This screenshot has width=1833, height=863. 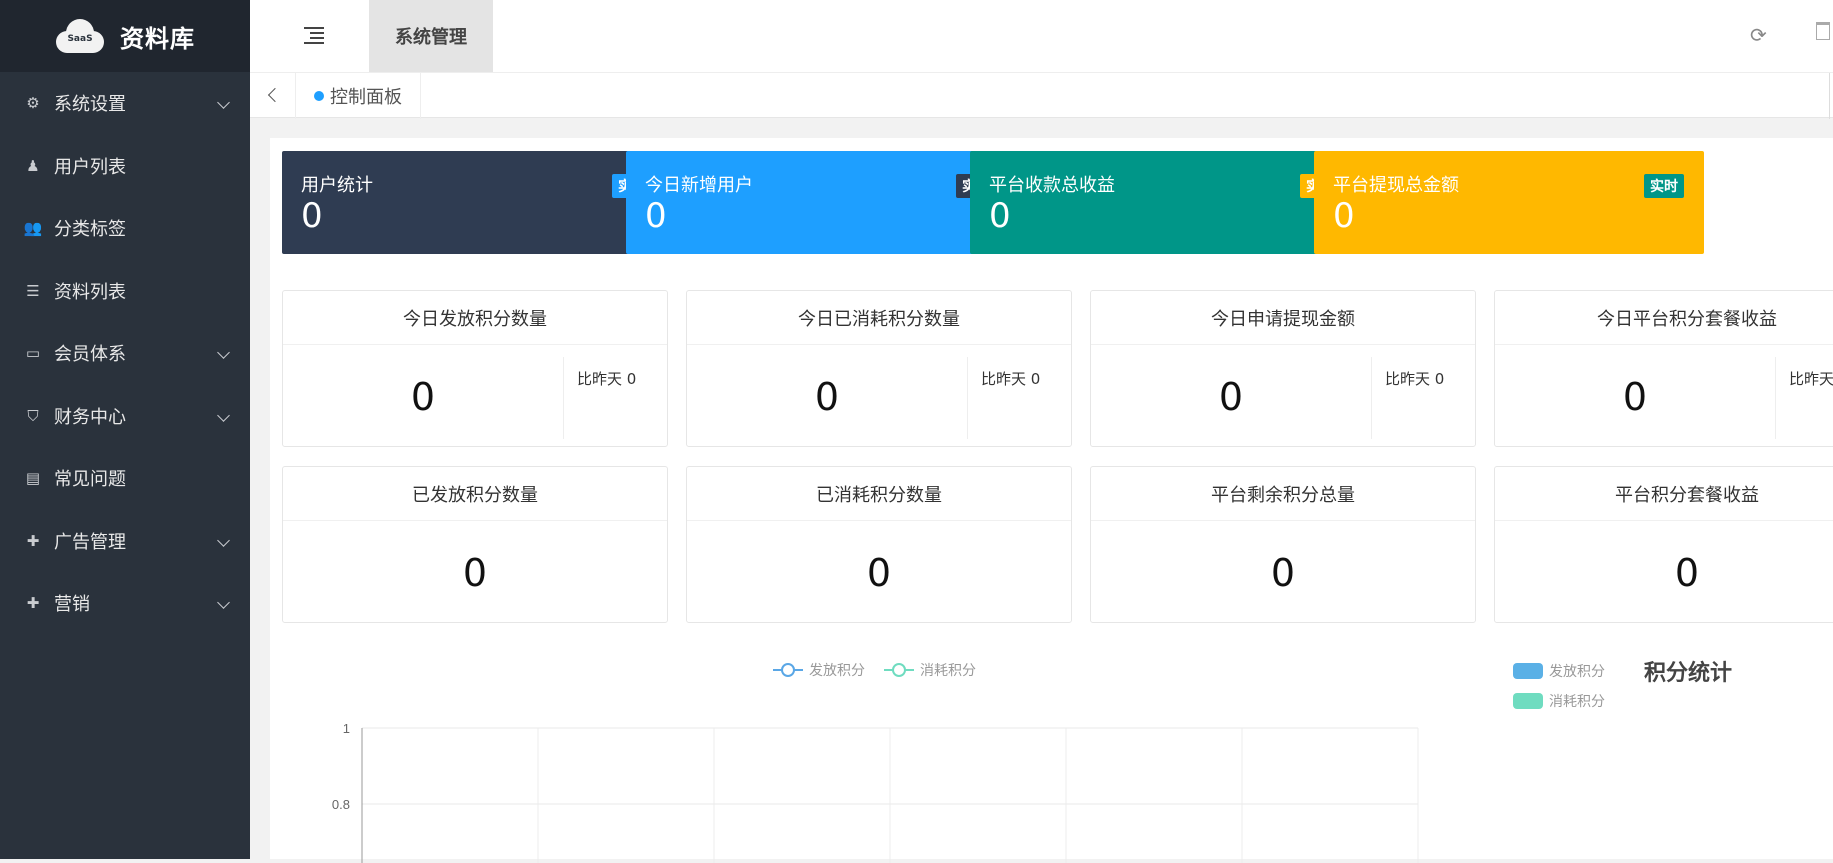 I want to click on page-tabbar: 控制面板, so click(x=1041, y=95).